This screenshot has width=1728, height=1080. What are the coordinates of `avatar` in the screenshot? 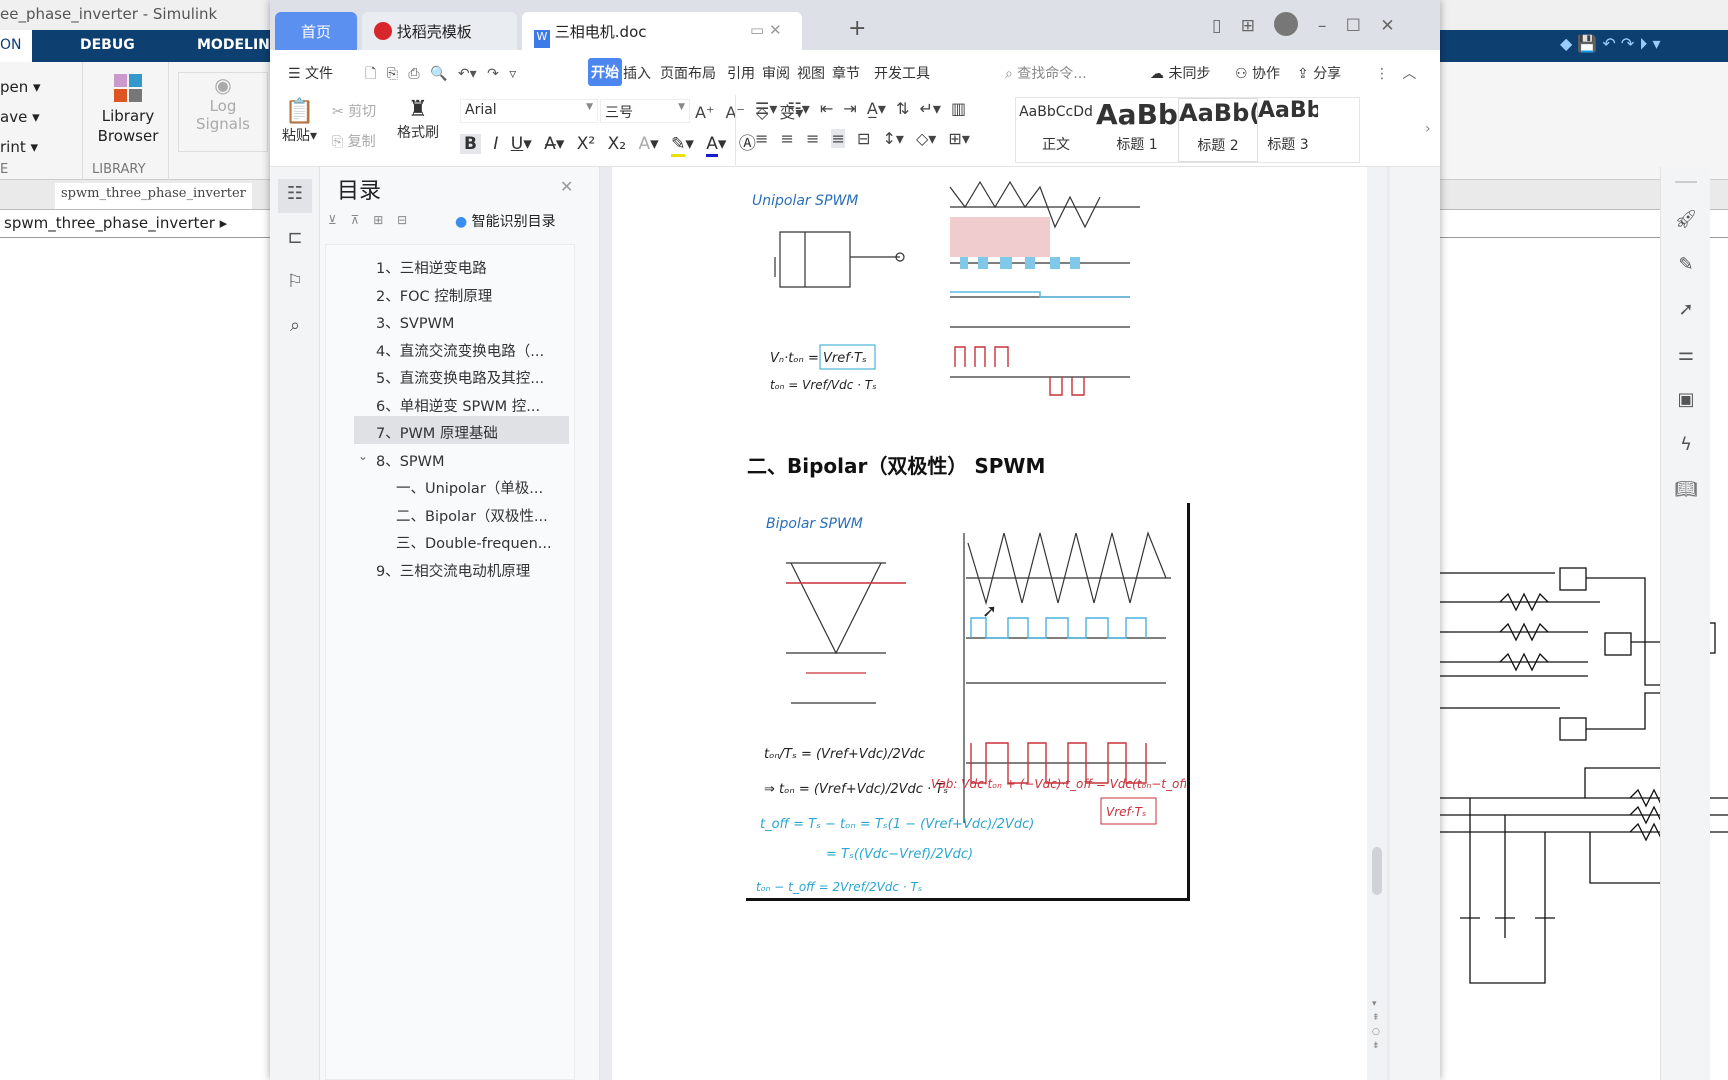 It's located at (1286, 24).